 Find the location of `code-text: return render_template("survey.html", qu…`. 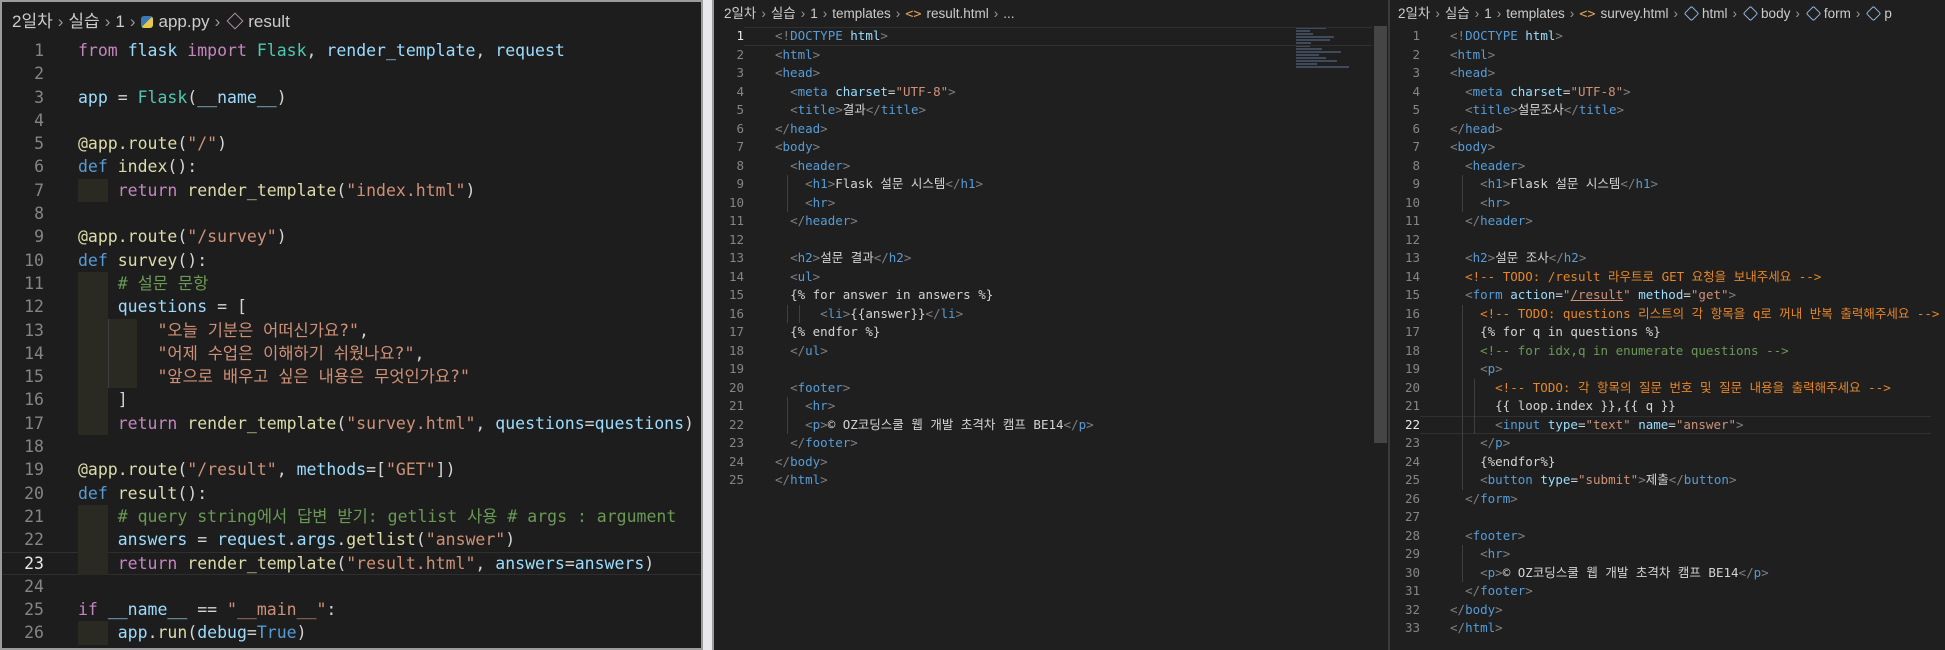

code-text: return render_template("survey.html", qu… is located at coordinates (386, 423).